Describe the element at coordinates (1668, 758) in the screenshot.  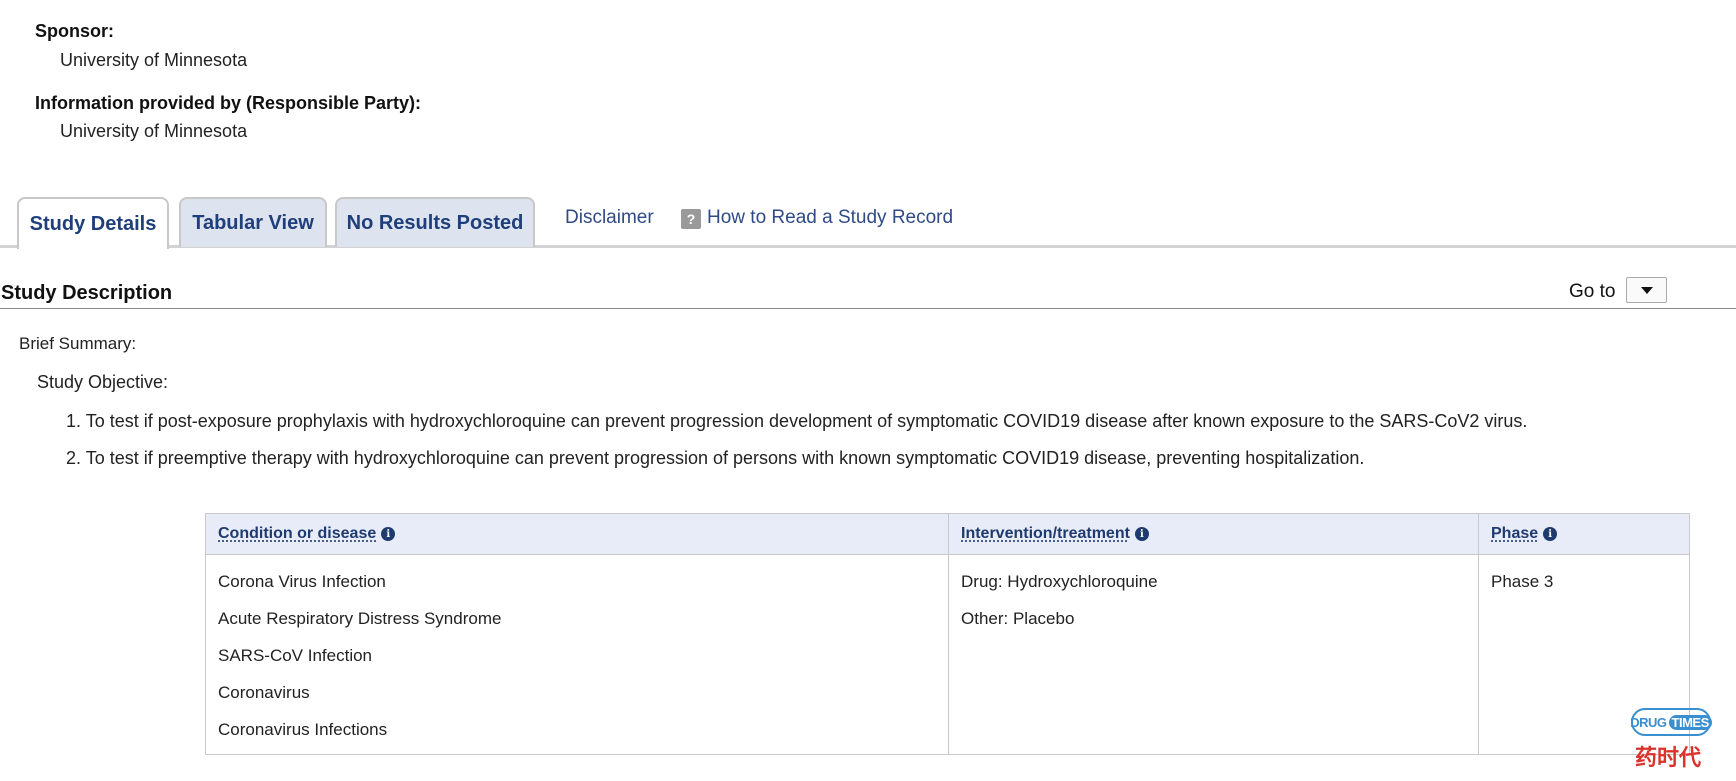
I see `watermark-brand-cn: 药时代` at that location.